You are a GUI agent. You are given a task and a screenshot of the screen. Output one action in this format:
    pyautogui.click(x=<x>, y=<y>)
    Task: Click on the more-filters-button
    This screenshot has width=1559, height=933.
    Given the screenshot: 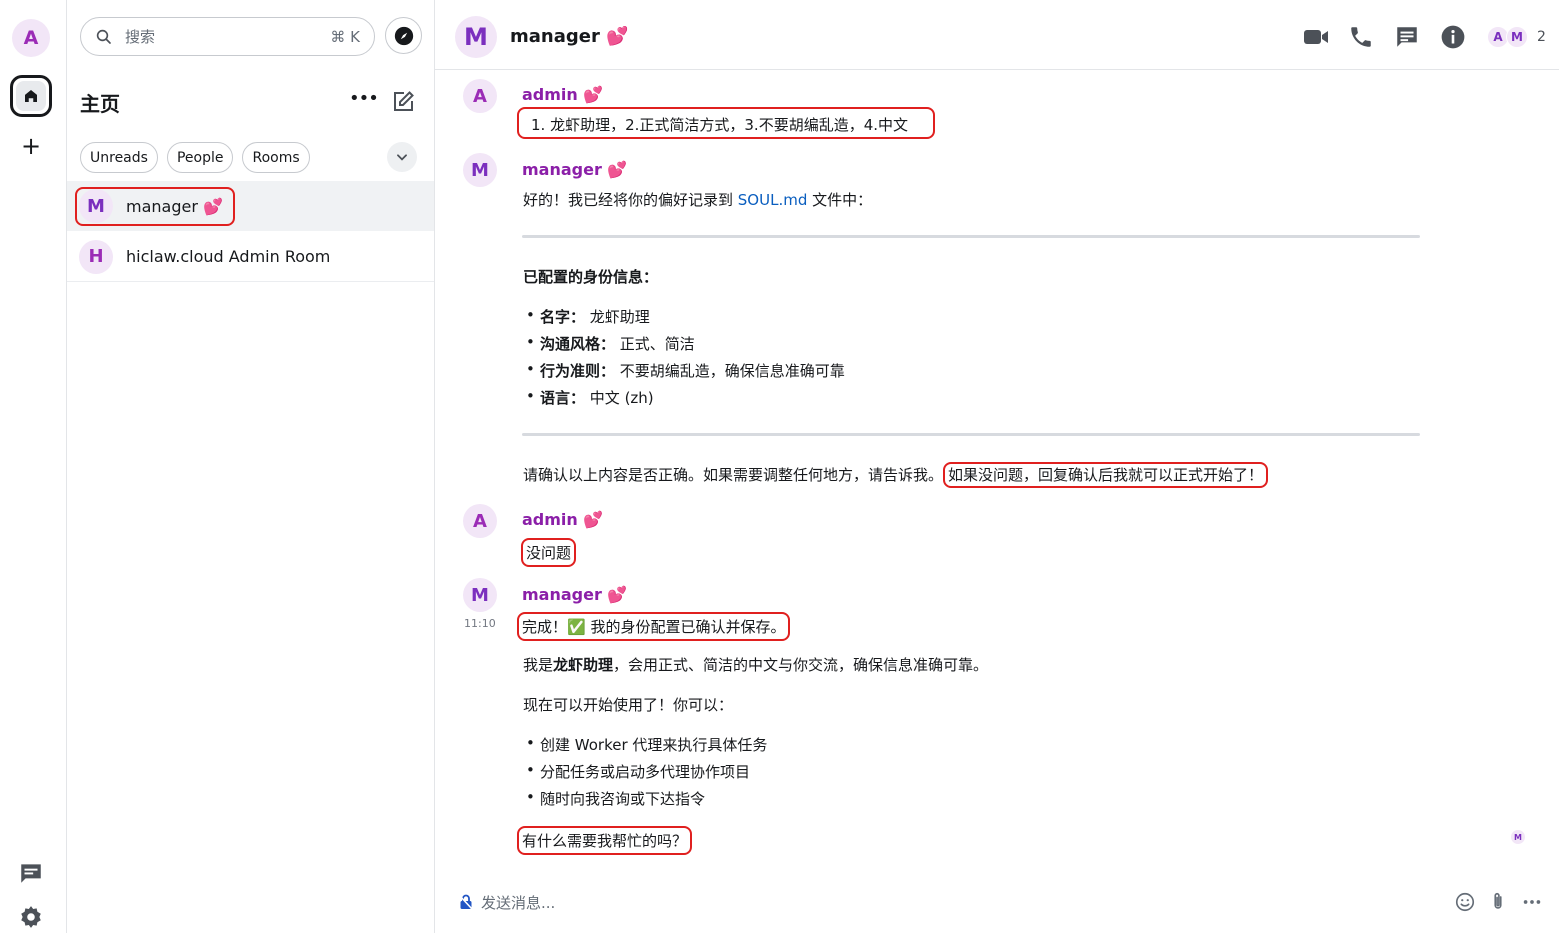 What is the action you would take?
    pyautogui.click(x=402, y=157)
    